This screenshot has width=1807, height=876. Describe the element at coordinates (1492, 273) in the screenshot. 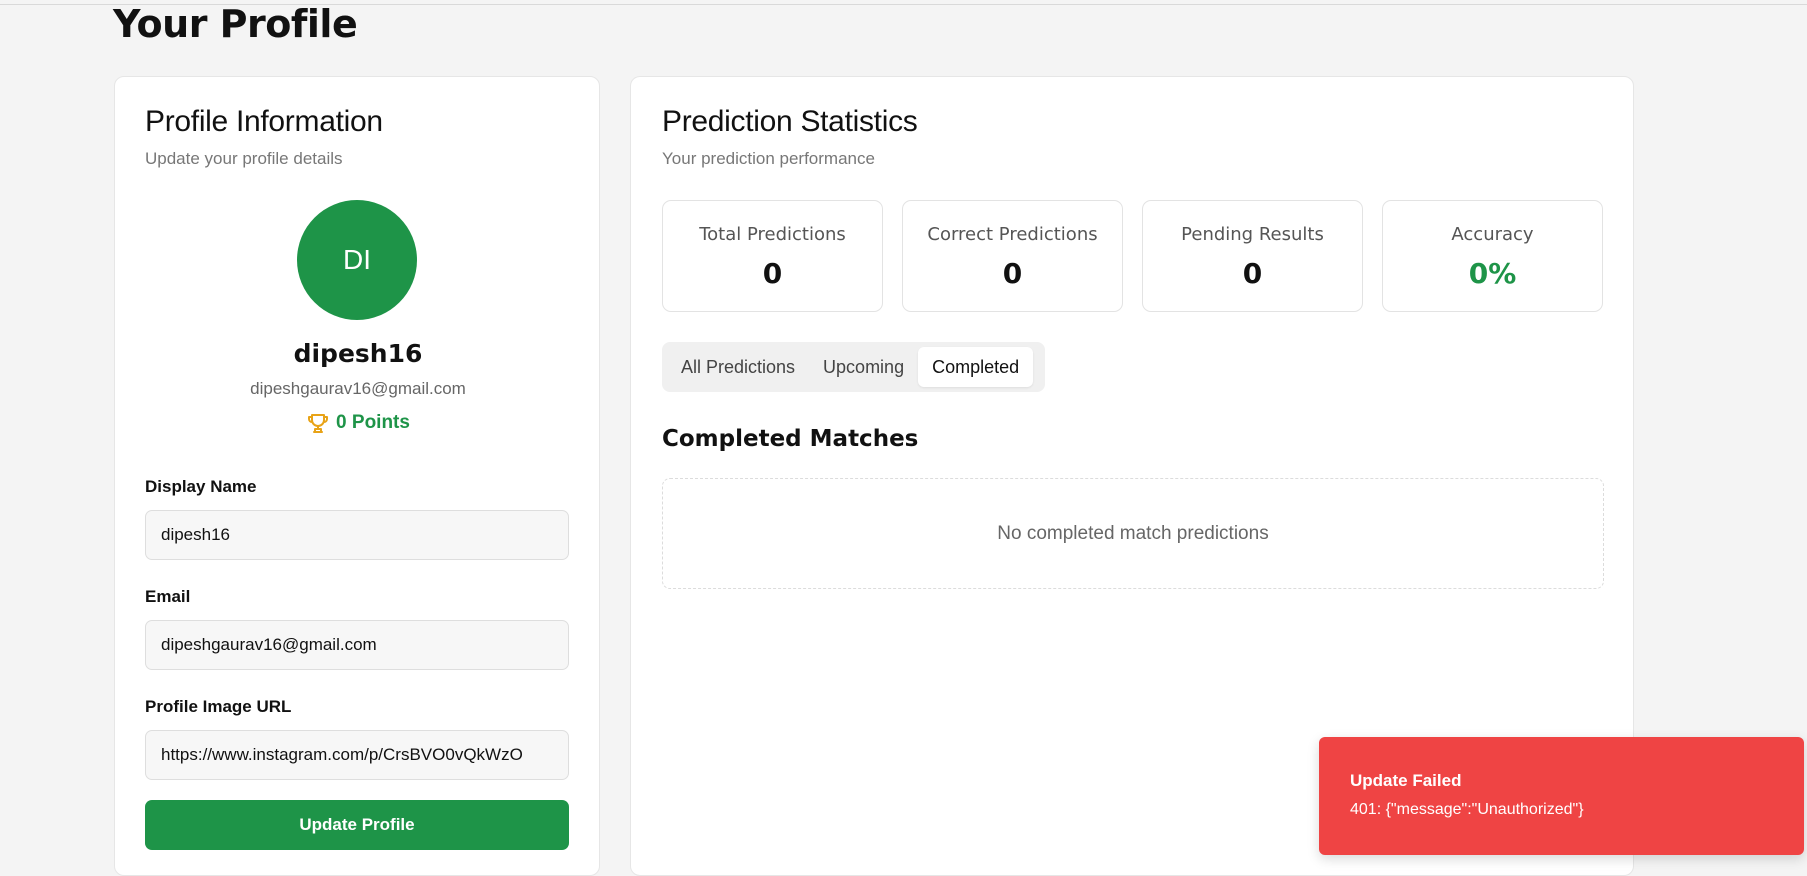

I see `stat-value: 0%` at that location.